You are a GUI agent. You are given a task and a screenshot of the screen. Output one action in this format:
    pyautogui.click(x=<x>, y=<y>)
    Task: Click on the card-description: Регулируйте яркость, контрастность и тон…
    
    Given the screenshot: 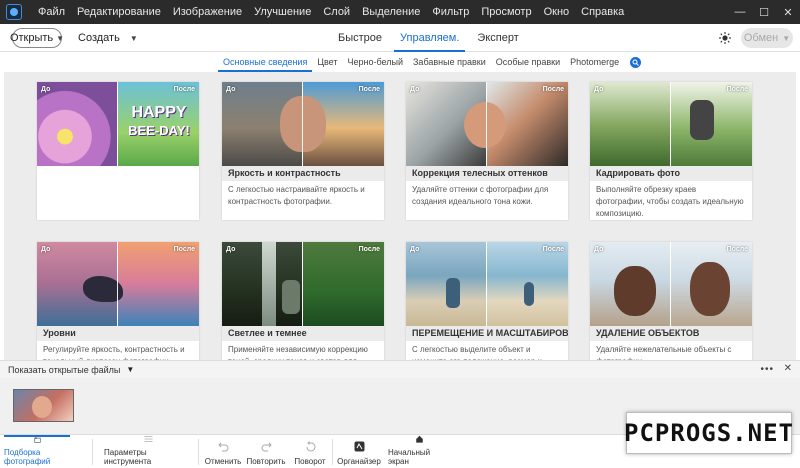 What is the action you would take?
    pyautogui.click(x=114, y=352)
    